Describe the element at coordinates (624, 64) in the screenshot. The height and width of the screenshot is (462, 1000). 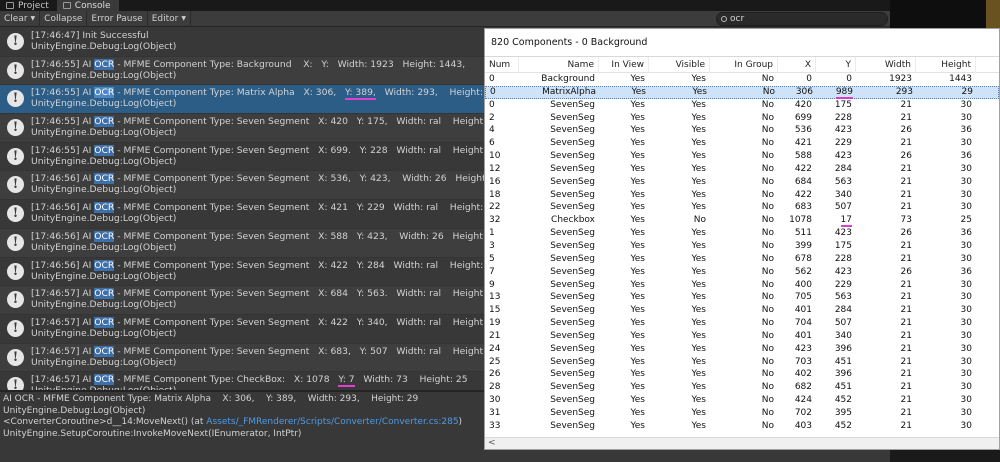
I see `column-header: In View` at that location.